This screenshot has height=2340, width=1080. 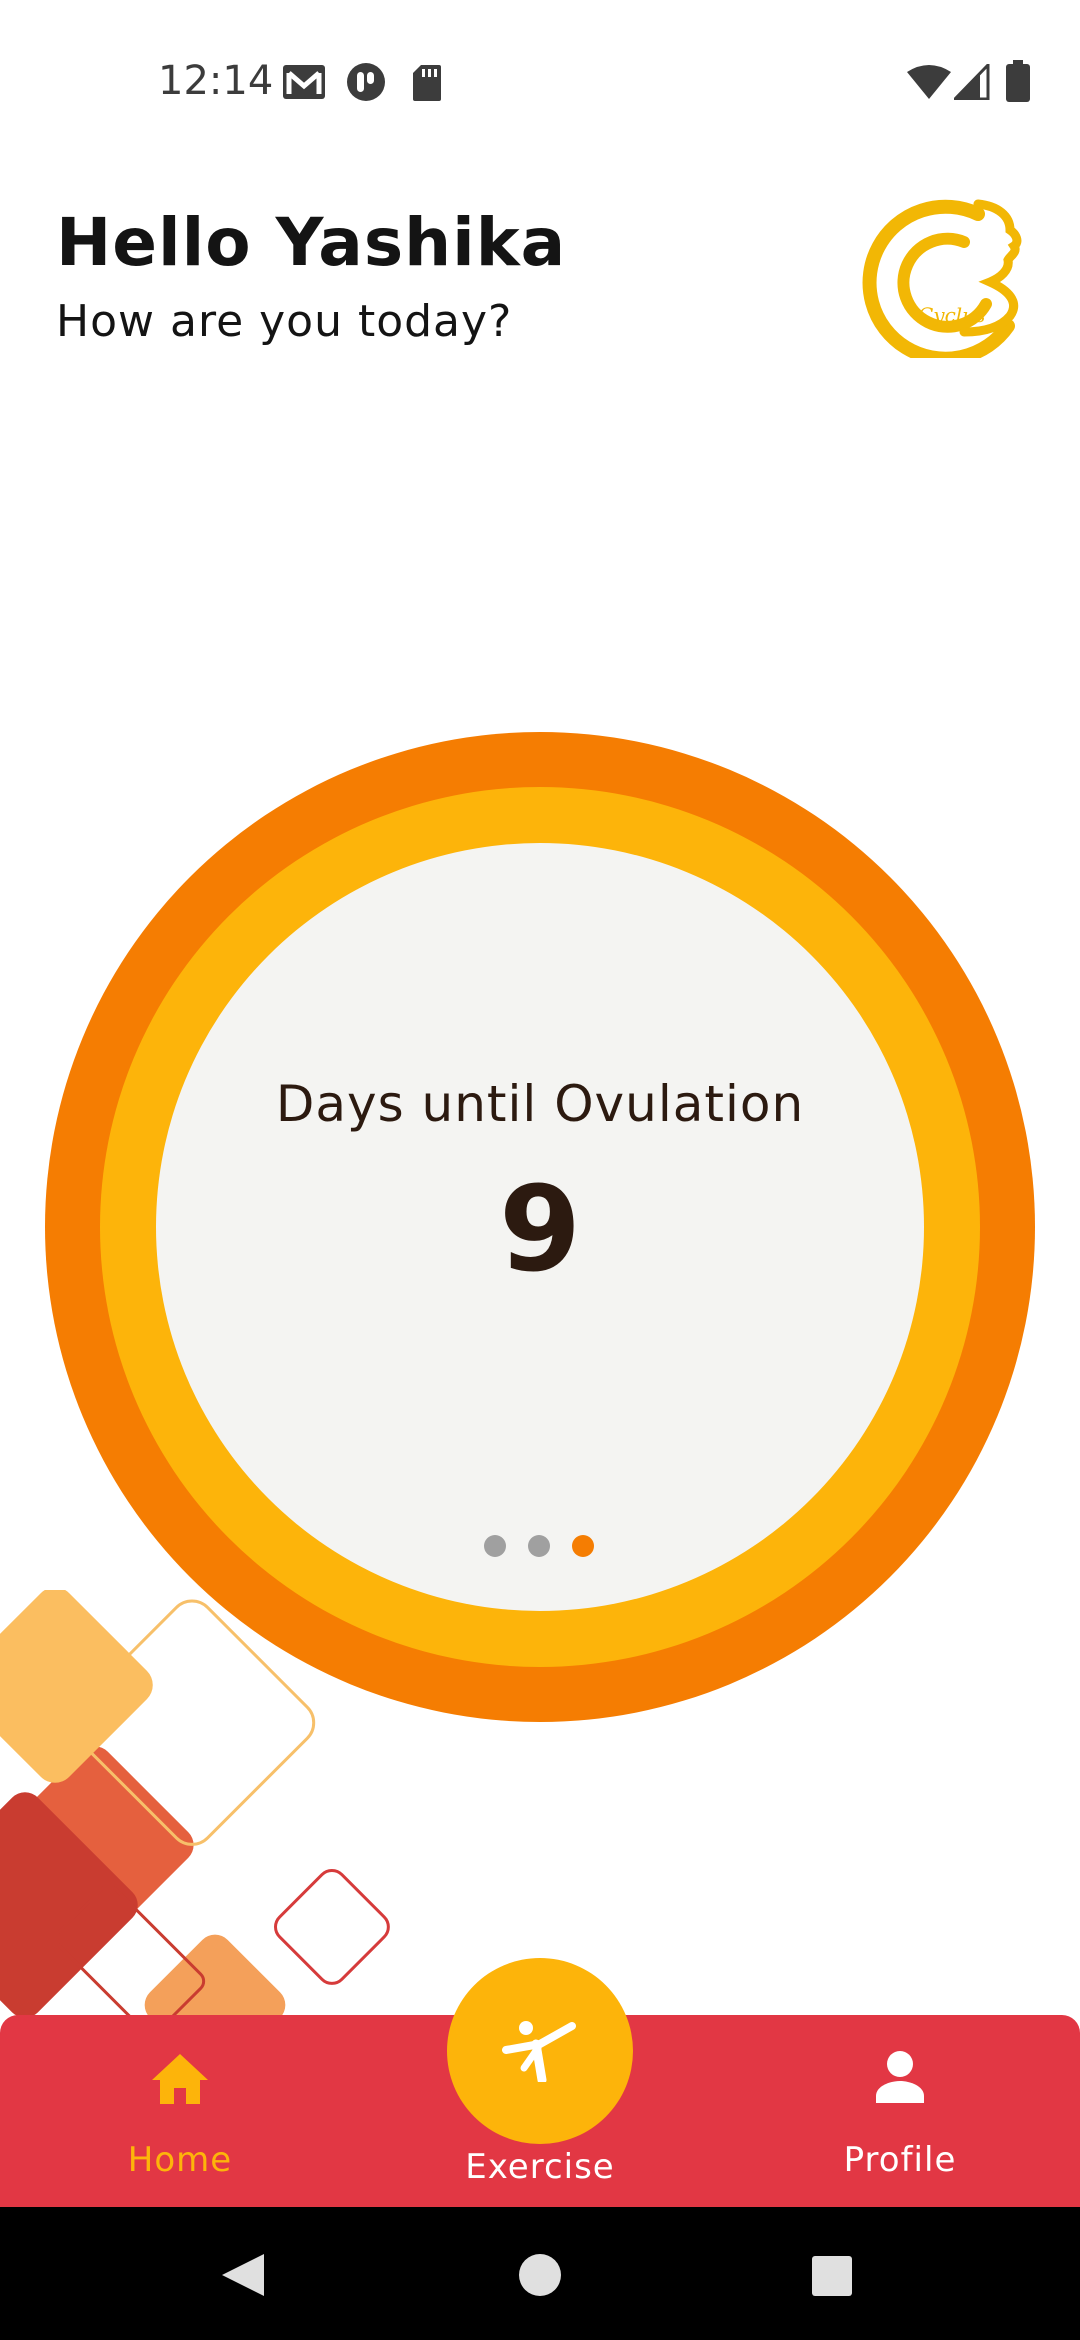 What do you see at coordinates (284, 321) in the screenshot?
I see `greeting-subtitle: How are you today?` at bounding box center [284, 321].